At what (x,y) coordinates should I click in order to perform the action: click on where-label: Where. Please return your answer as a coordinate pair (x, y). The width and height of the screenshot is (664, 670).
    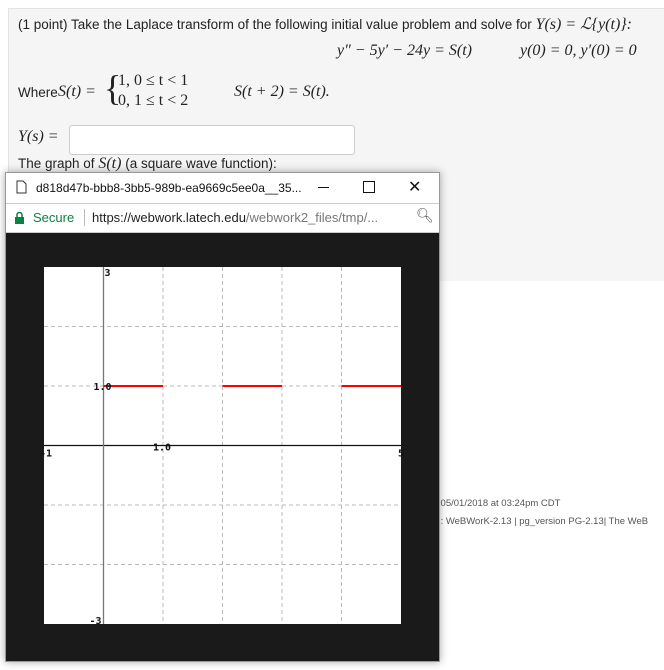
    Looking at the image, I should click on (38, 92).